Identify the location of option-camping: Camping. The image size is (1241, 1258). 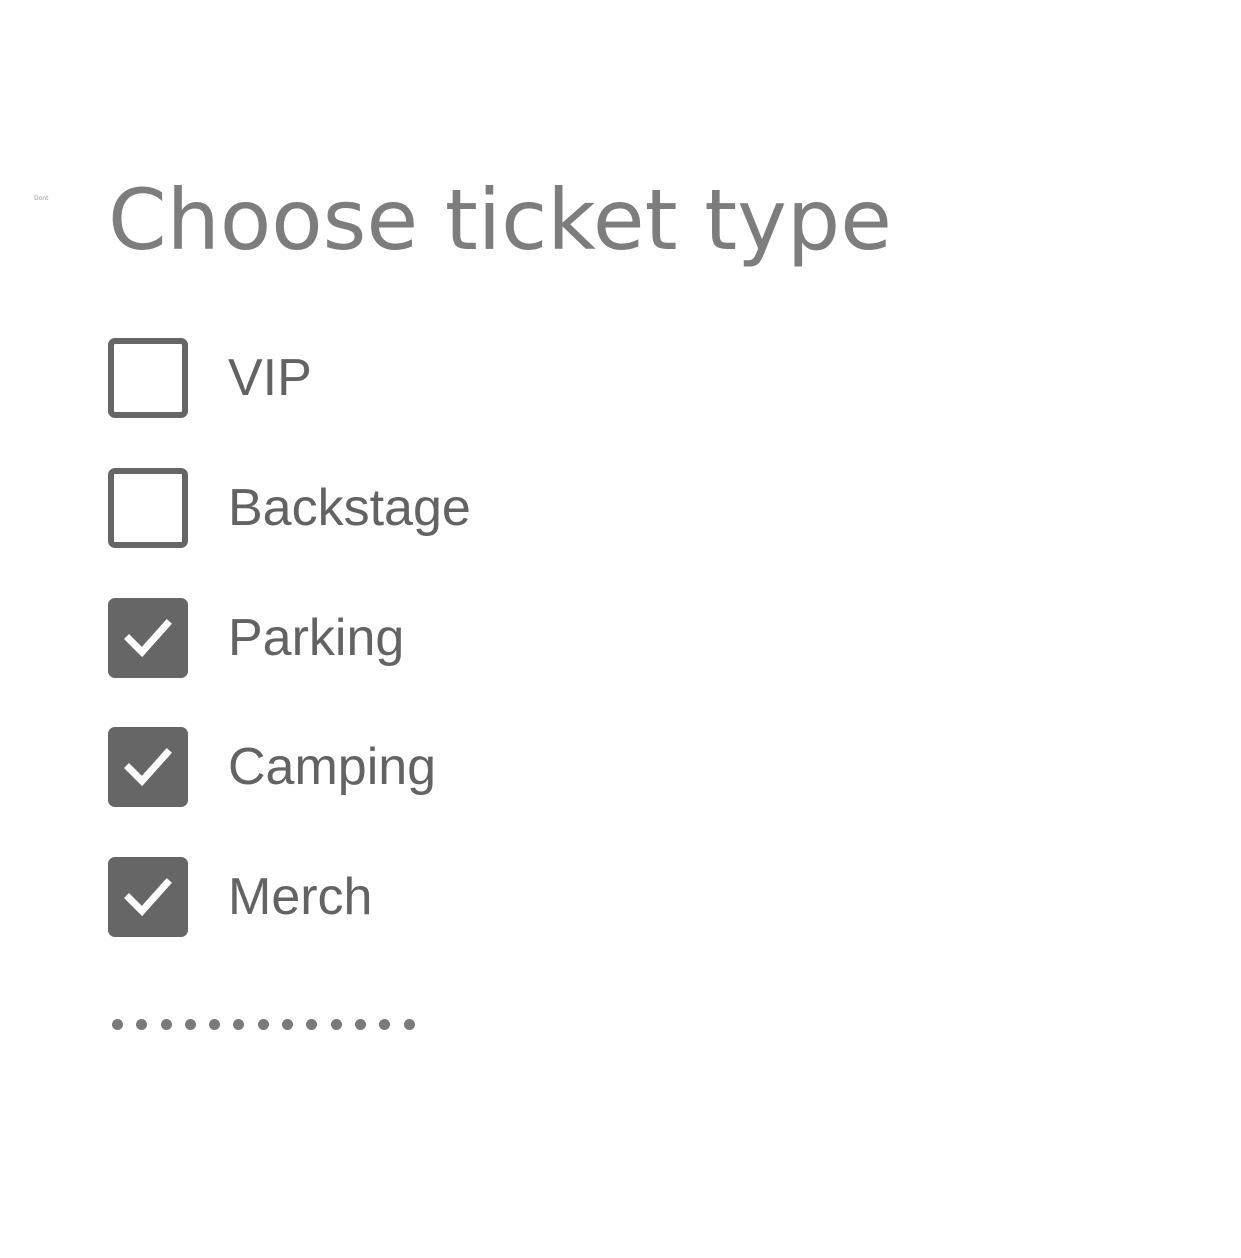
(272, 767).